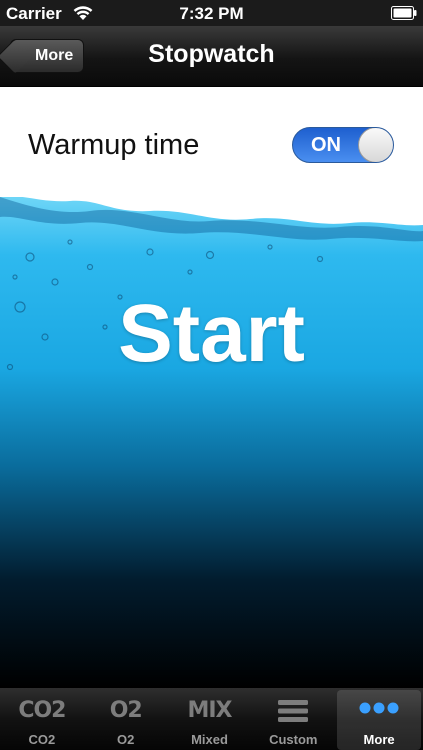  What do you see at coordinates (379, 739) in the screenshot?
I see `tab-label: More` at bounding box center [379, 739].